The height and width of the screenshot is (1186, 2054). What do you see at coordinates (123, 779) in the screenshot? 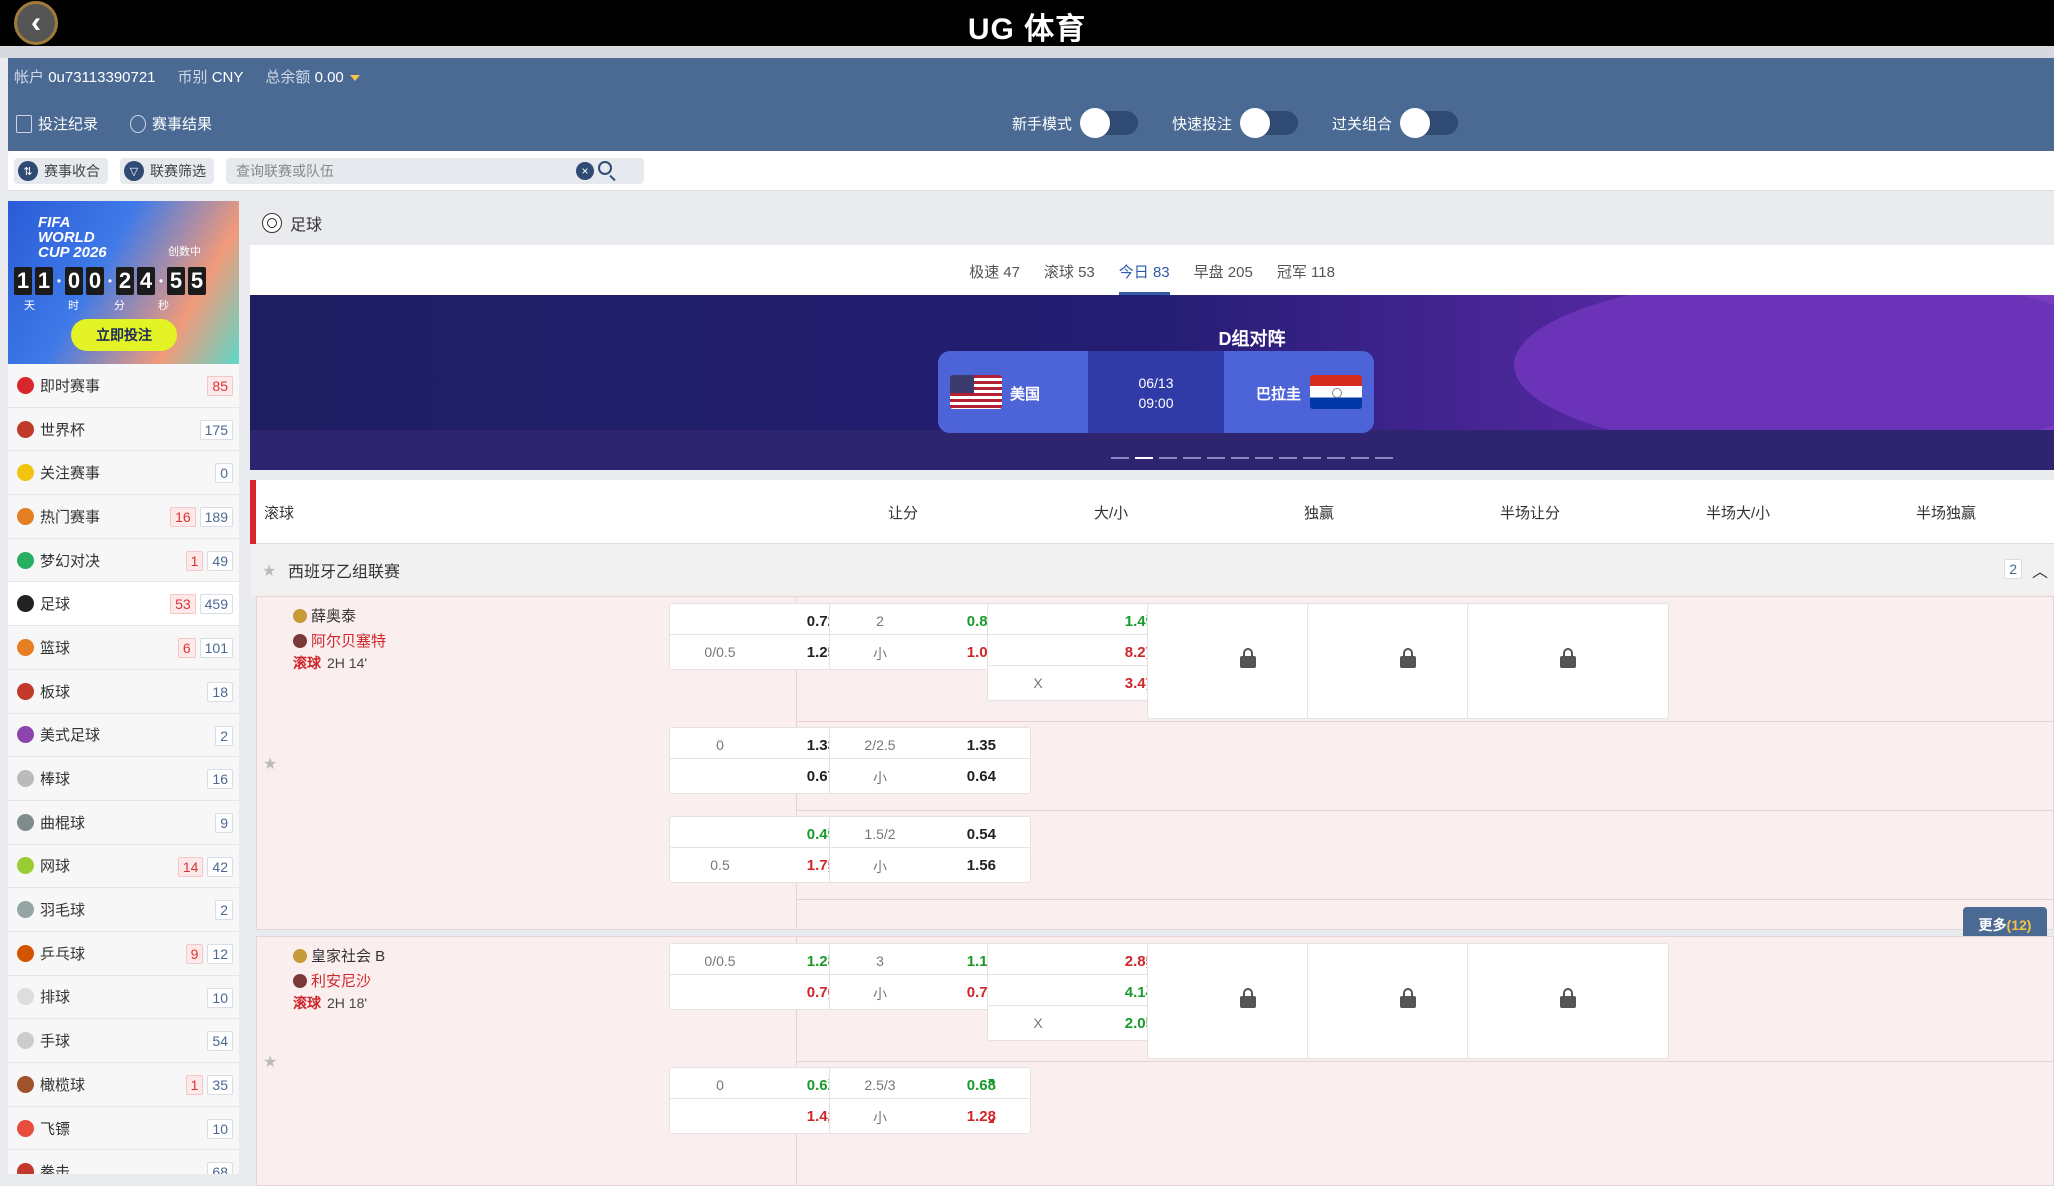
I see `sidebar-item-sport: 棒球 16` at bounding box center [123, 779].